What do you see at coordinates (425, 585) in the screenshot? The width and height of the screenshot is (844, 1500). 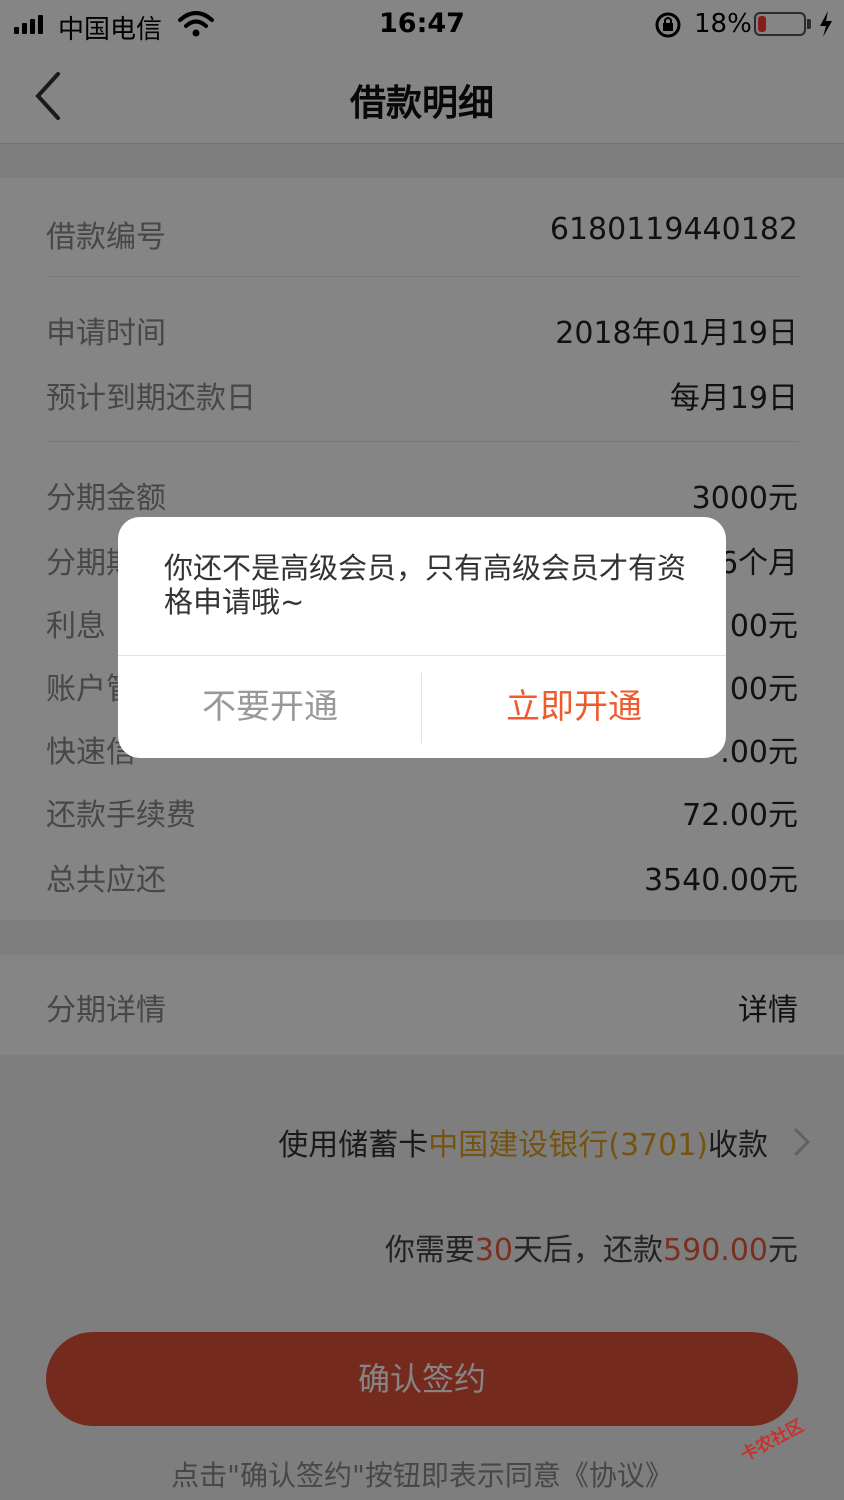 I see `dialog-message: 你还不是高级会员，只有高级会员才有资格申请哦~` at bounding box center [425, 585].